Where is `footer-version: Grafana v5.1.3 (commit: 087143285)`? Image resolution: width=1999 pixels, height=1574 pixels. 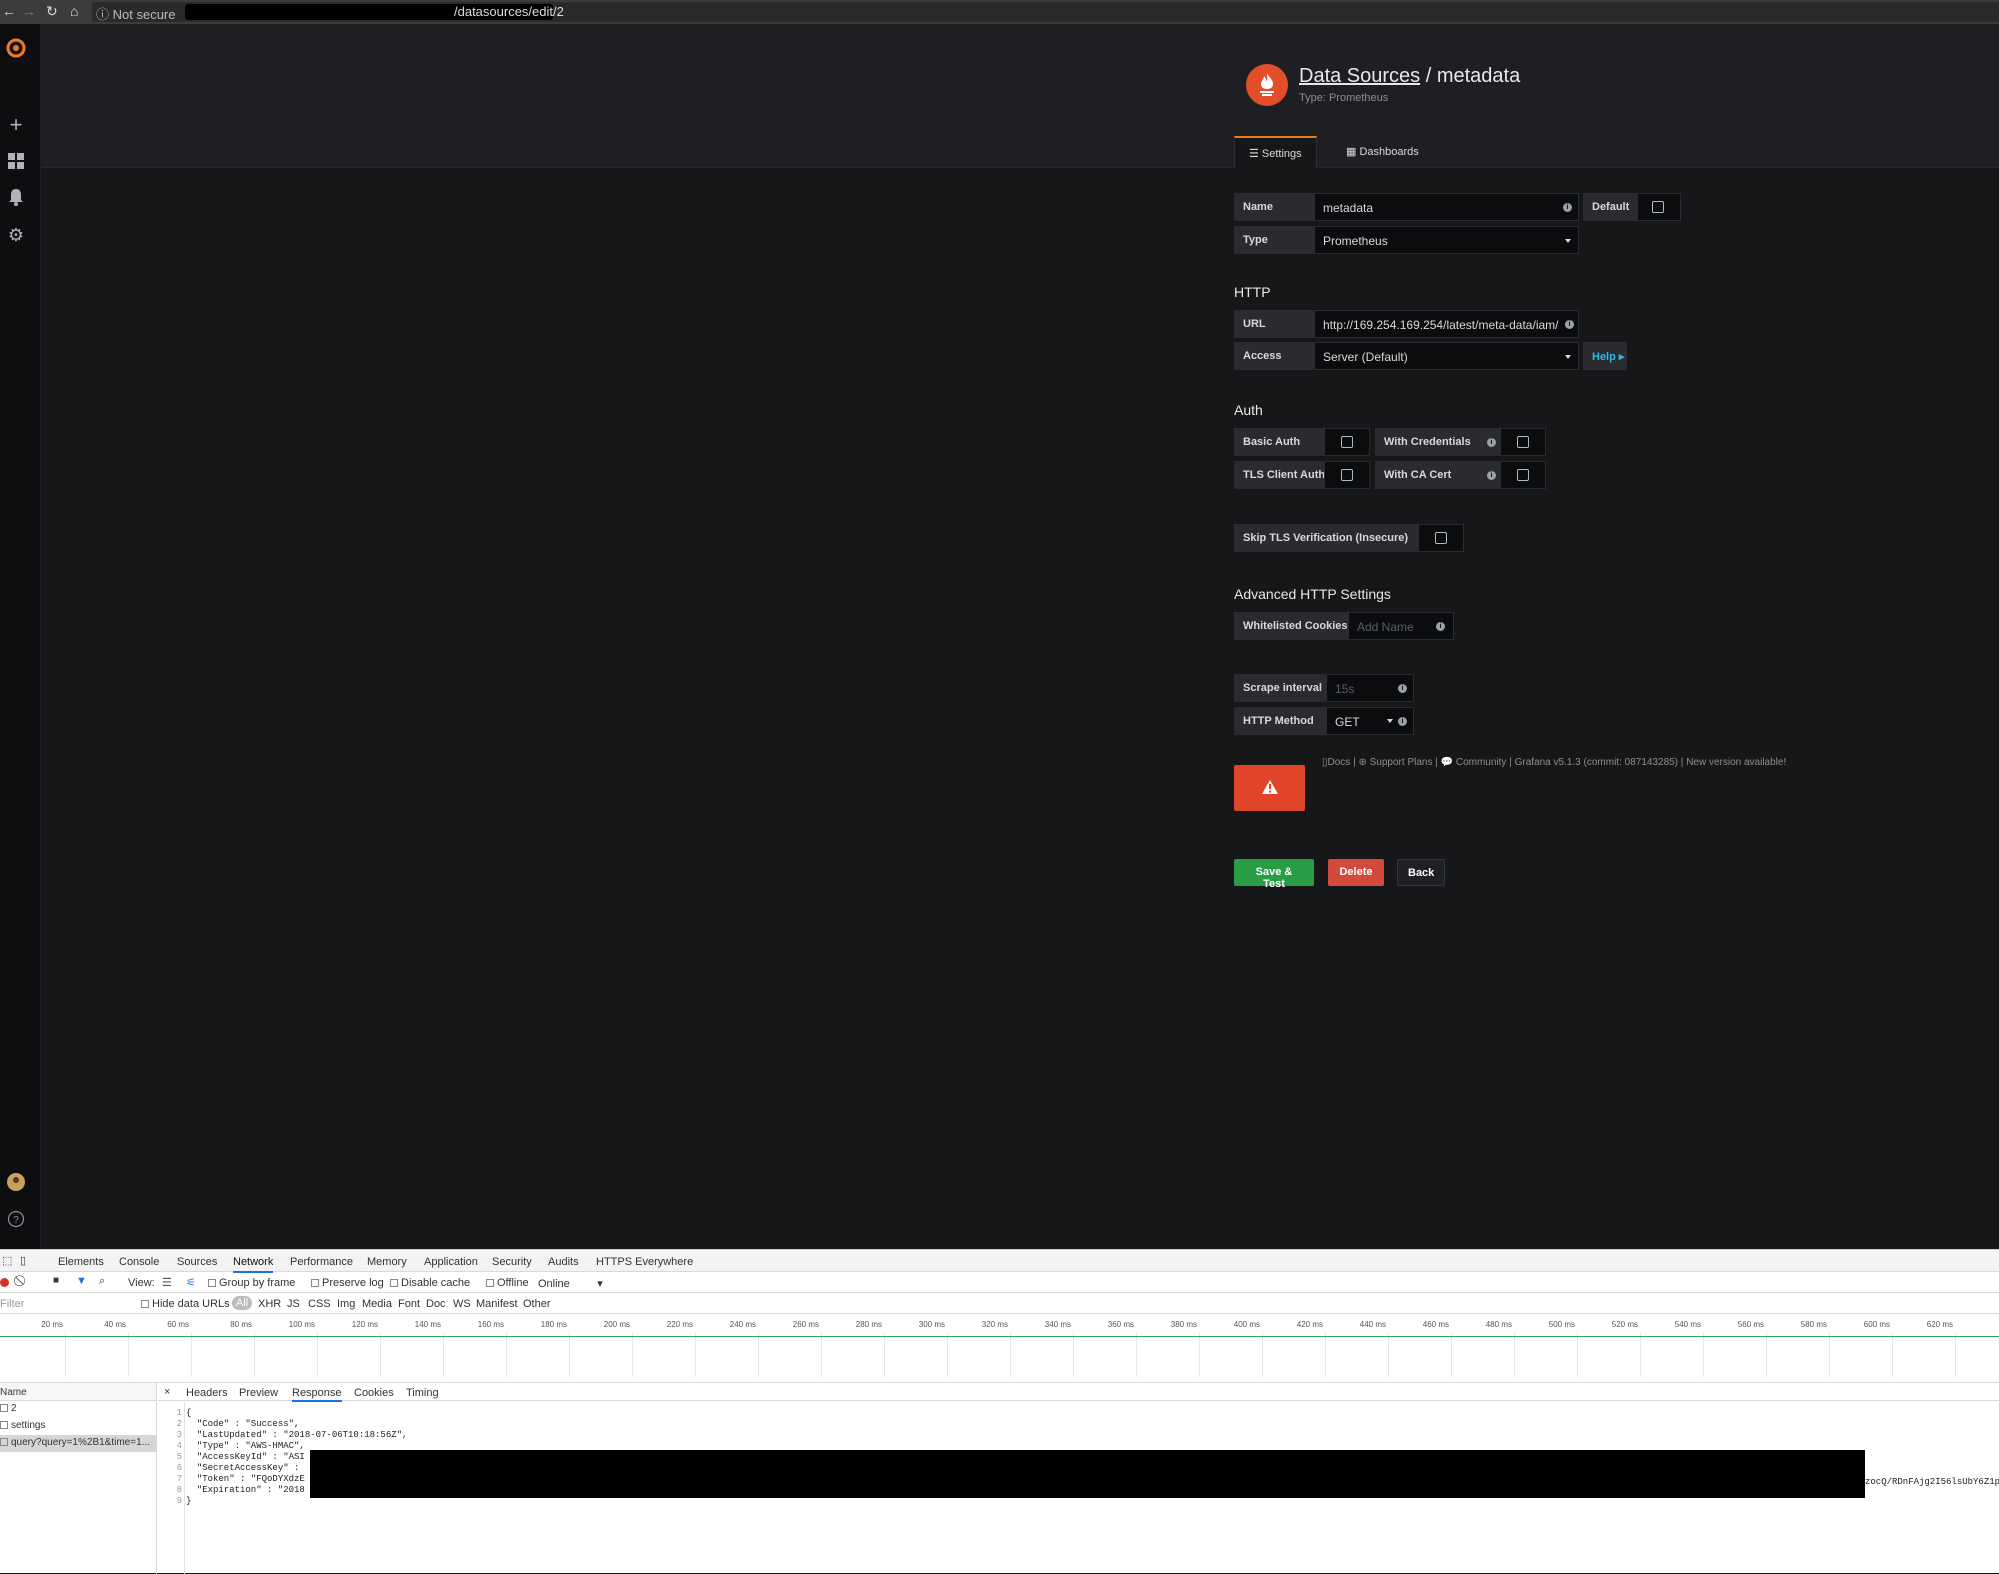
footer-version: Grafana v5.1.3 (commit: 087143285) is located at coordinates (1596, 762).